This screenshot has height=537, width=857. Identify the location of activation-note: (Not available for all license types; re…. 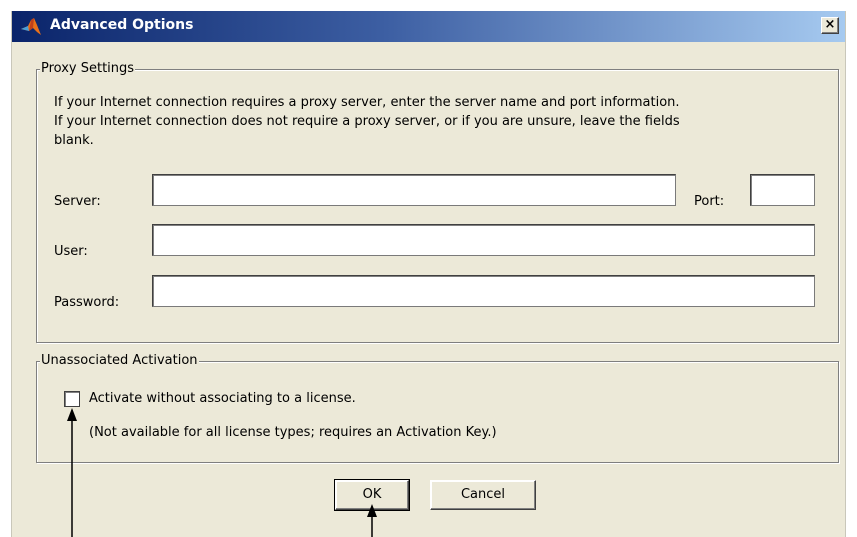
(293, 432).